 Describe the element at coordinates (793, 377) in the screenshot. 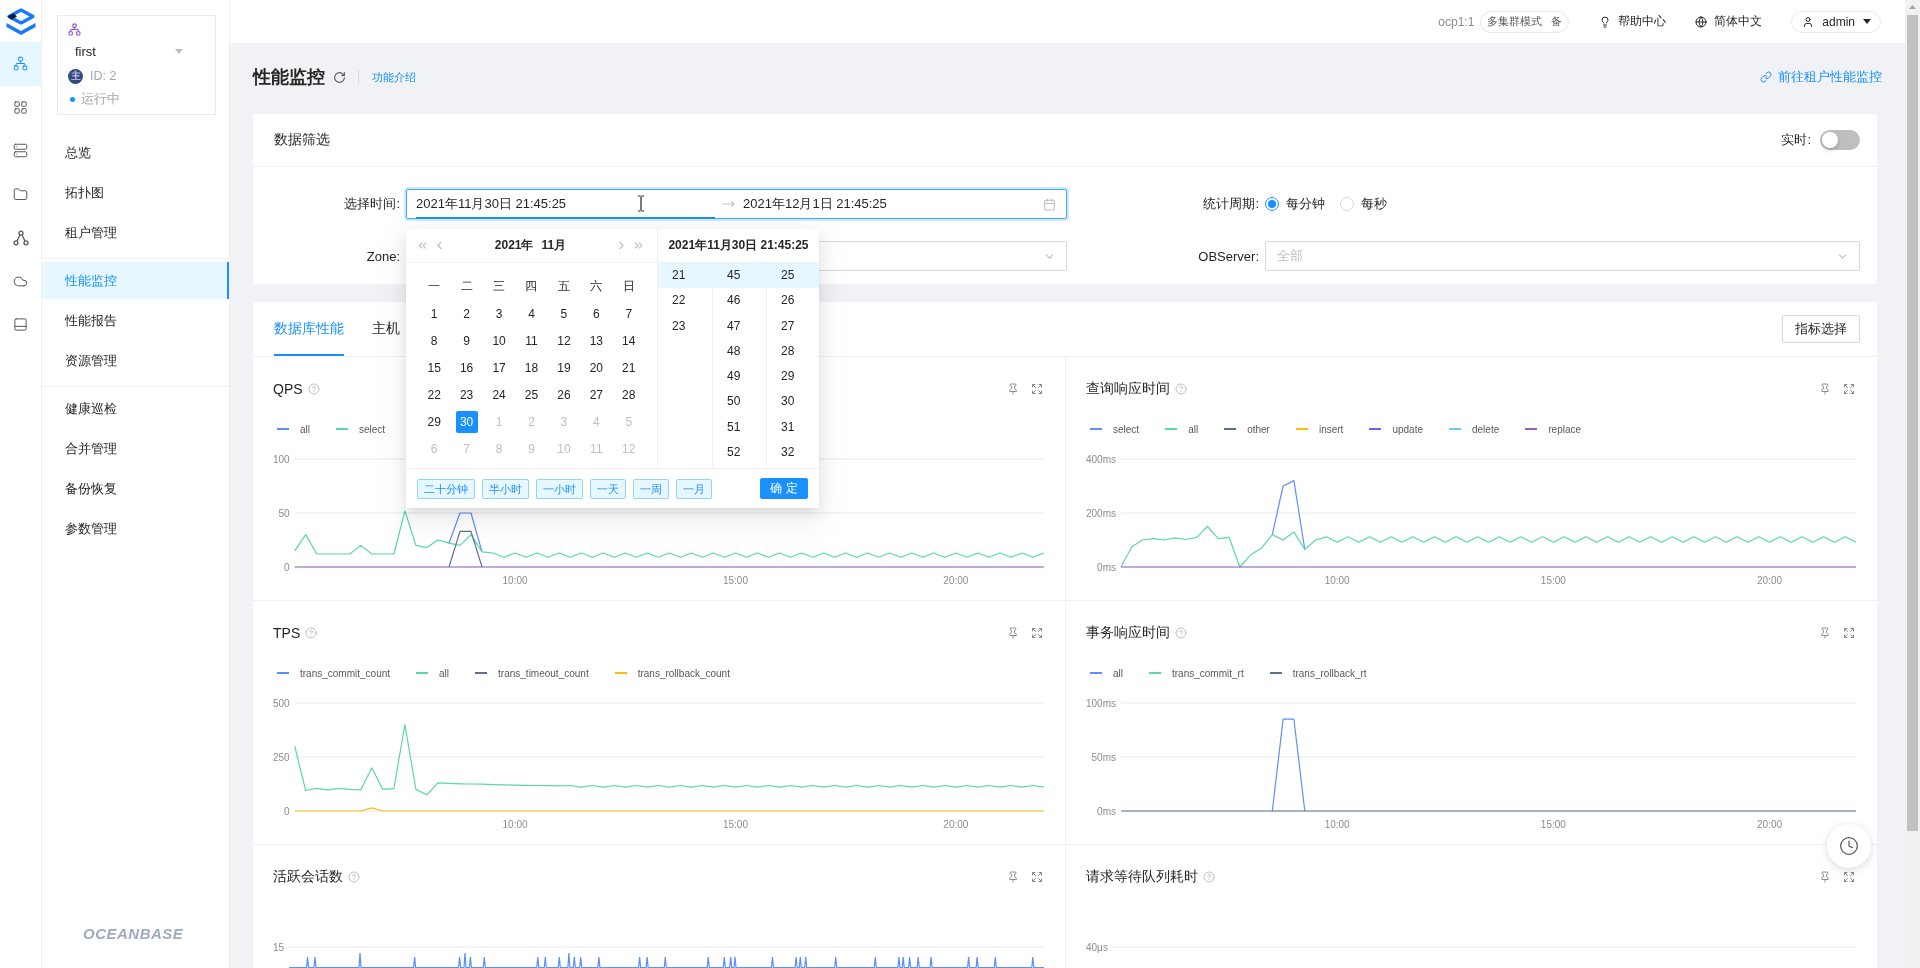

I see `time-option: 29` at that location.